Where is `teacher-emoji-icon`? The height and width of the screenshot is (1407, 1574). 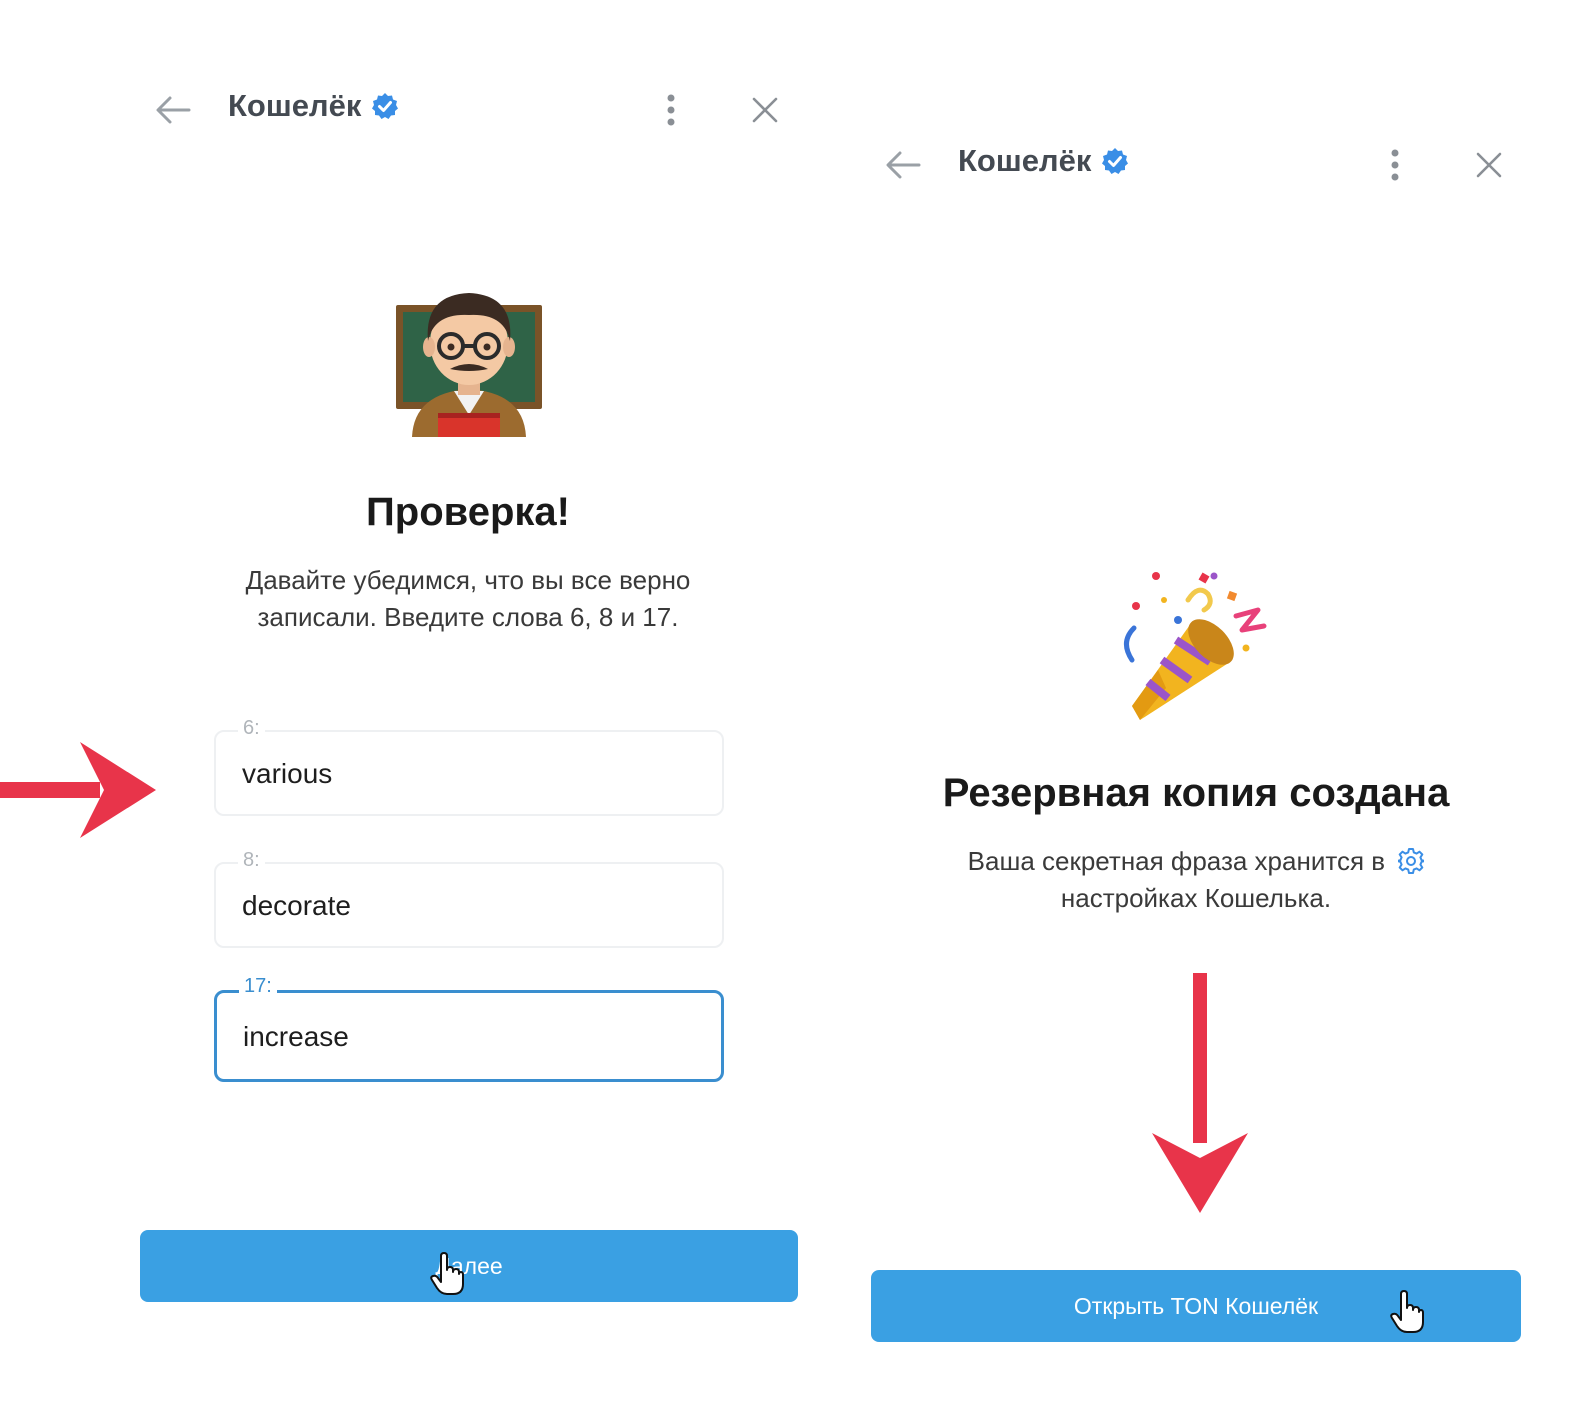 teacher-emoji-icon is located at coordinates (469, 365).